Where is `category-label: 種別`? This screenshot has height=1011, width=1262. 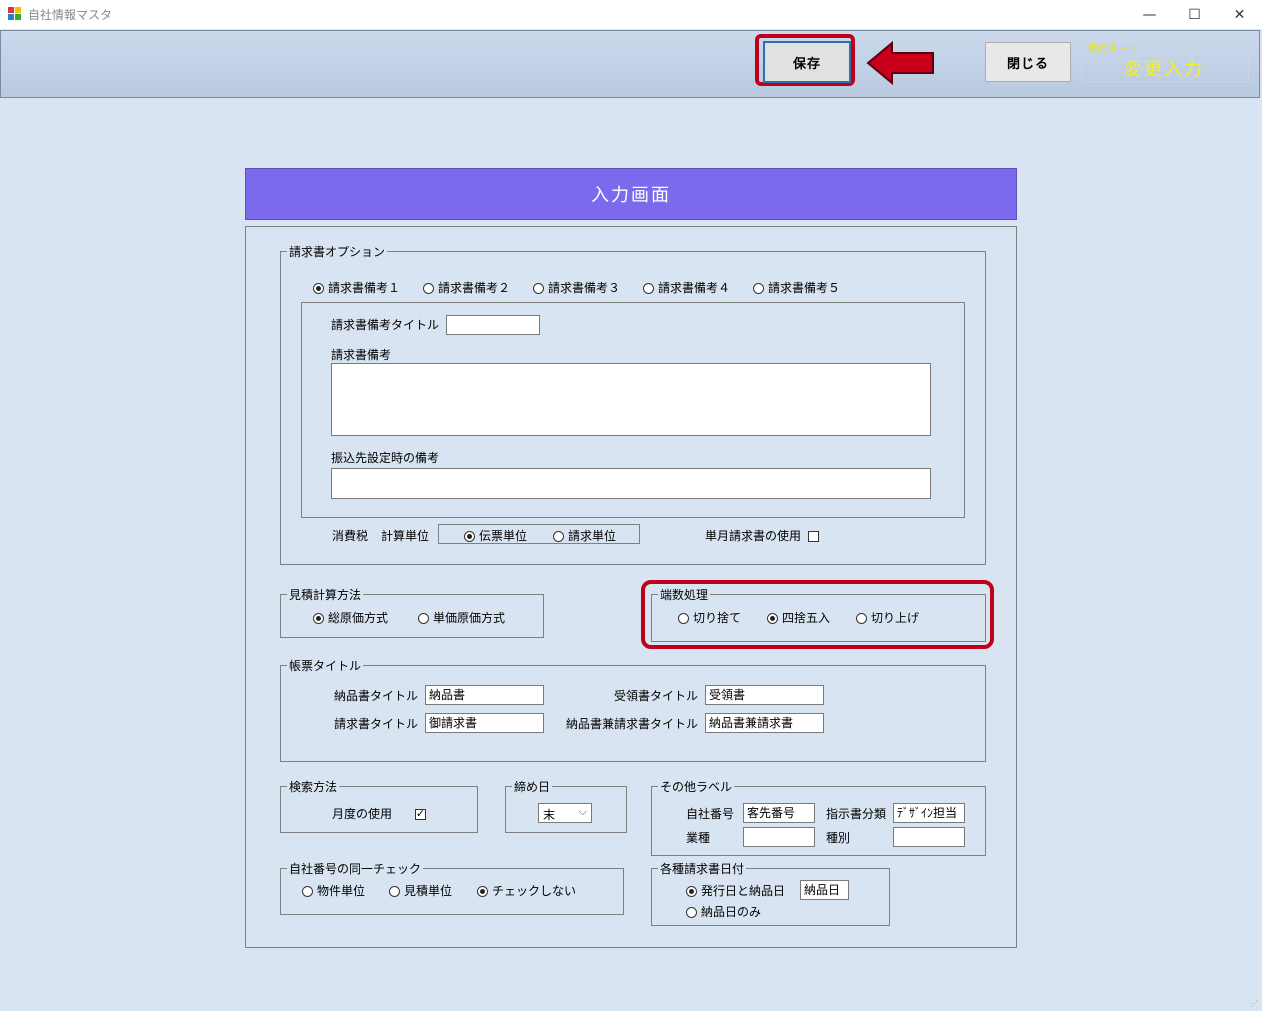 category-label: 種別 is located at coordinates (838, 838).